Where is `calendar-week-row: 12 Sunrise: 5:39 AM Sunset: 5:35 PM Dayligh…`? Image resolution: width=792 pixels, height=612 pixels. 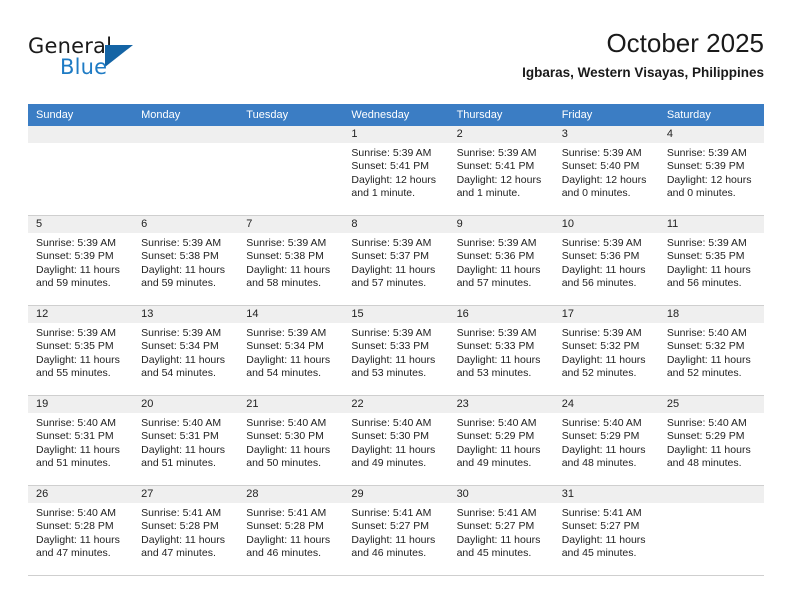
calendar-week-row: 12 Sunrise: 5:39 AM Sunset: 5:35 PM Dayligh… is located at coordinates (396, 351).